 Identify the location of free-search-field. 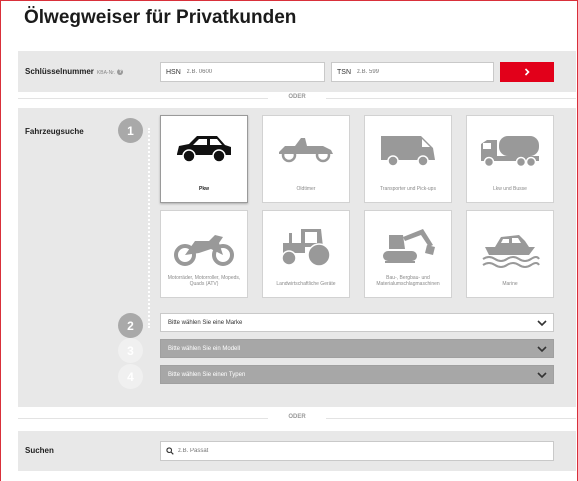
(357, 451).